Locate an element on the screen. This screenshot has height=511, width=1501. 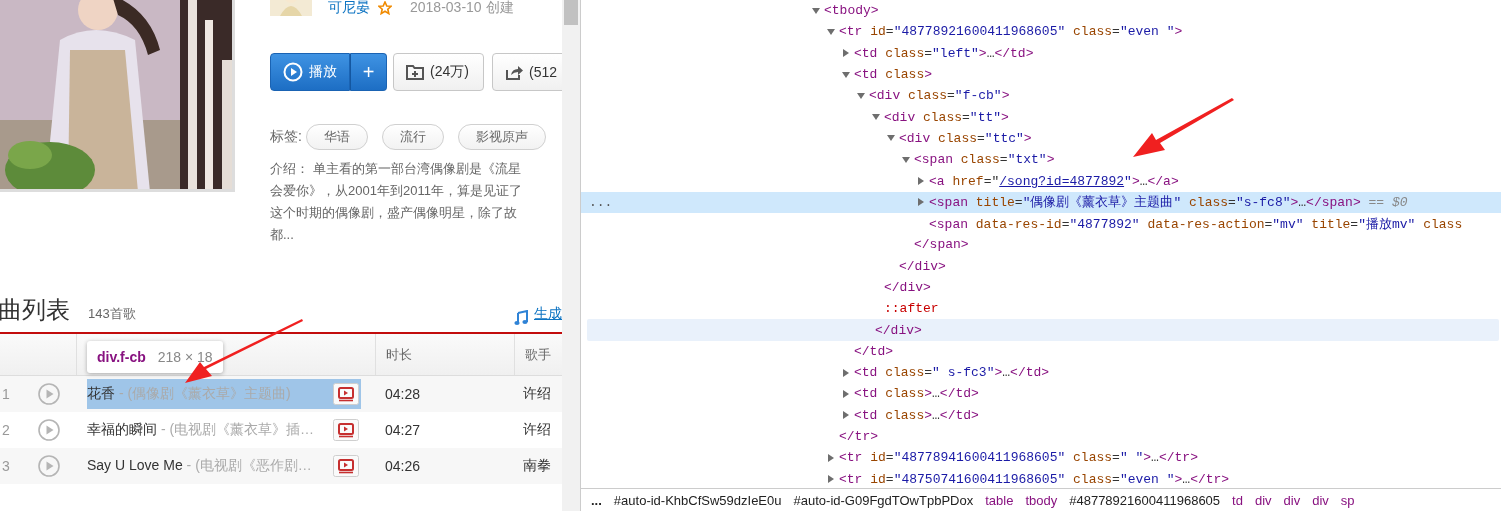
duration-cell-text: 04:28 is located at coordinates (403, 394).